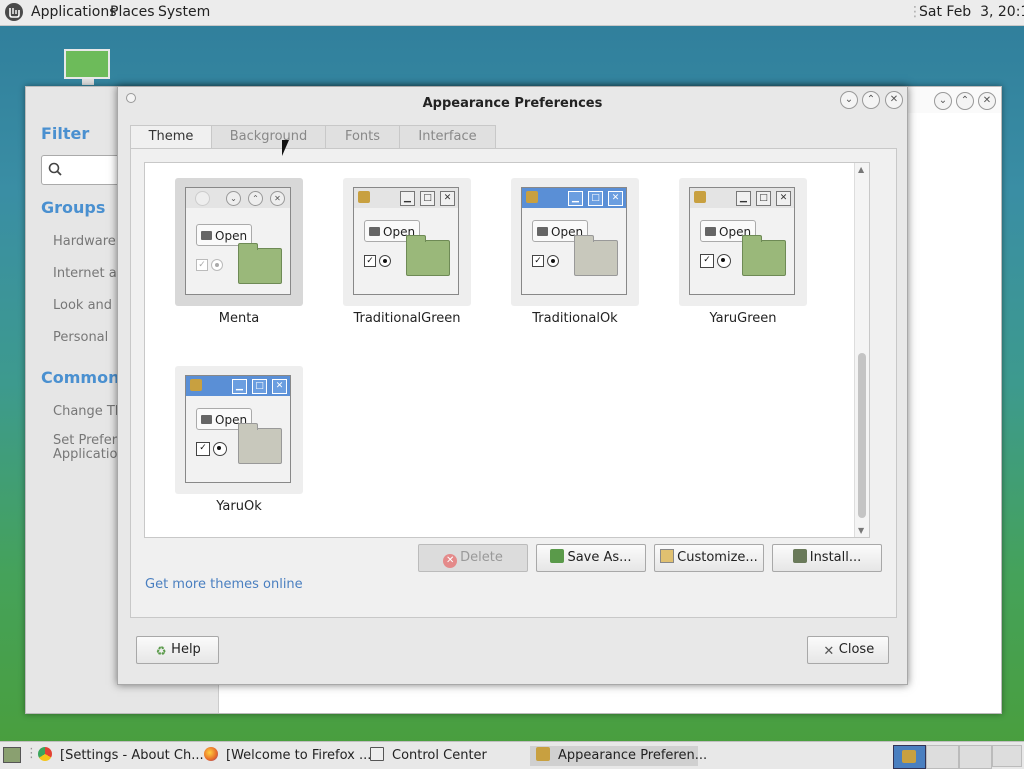 The height and width of the screenshot is (769, 1024). I want to click on theme-item-traditionalok: ▁ □ ✕ Open ✓ TraditionalOk, so click(575, 253).